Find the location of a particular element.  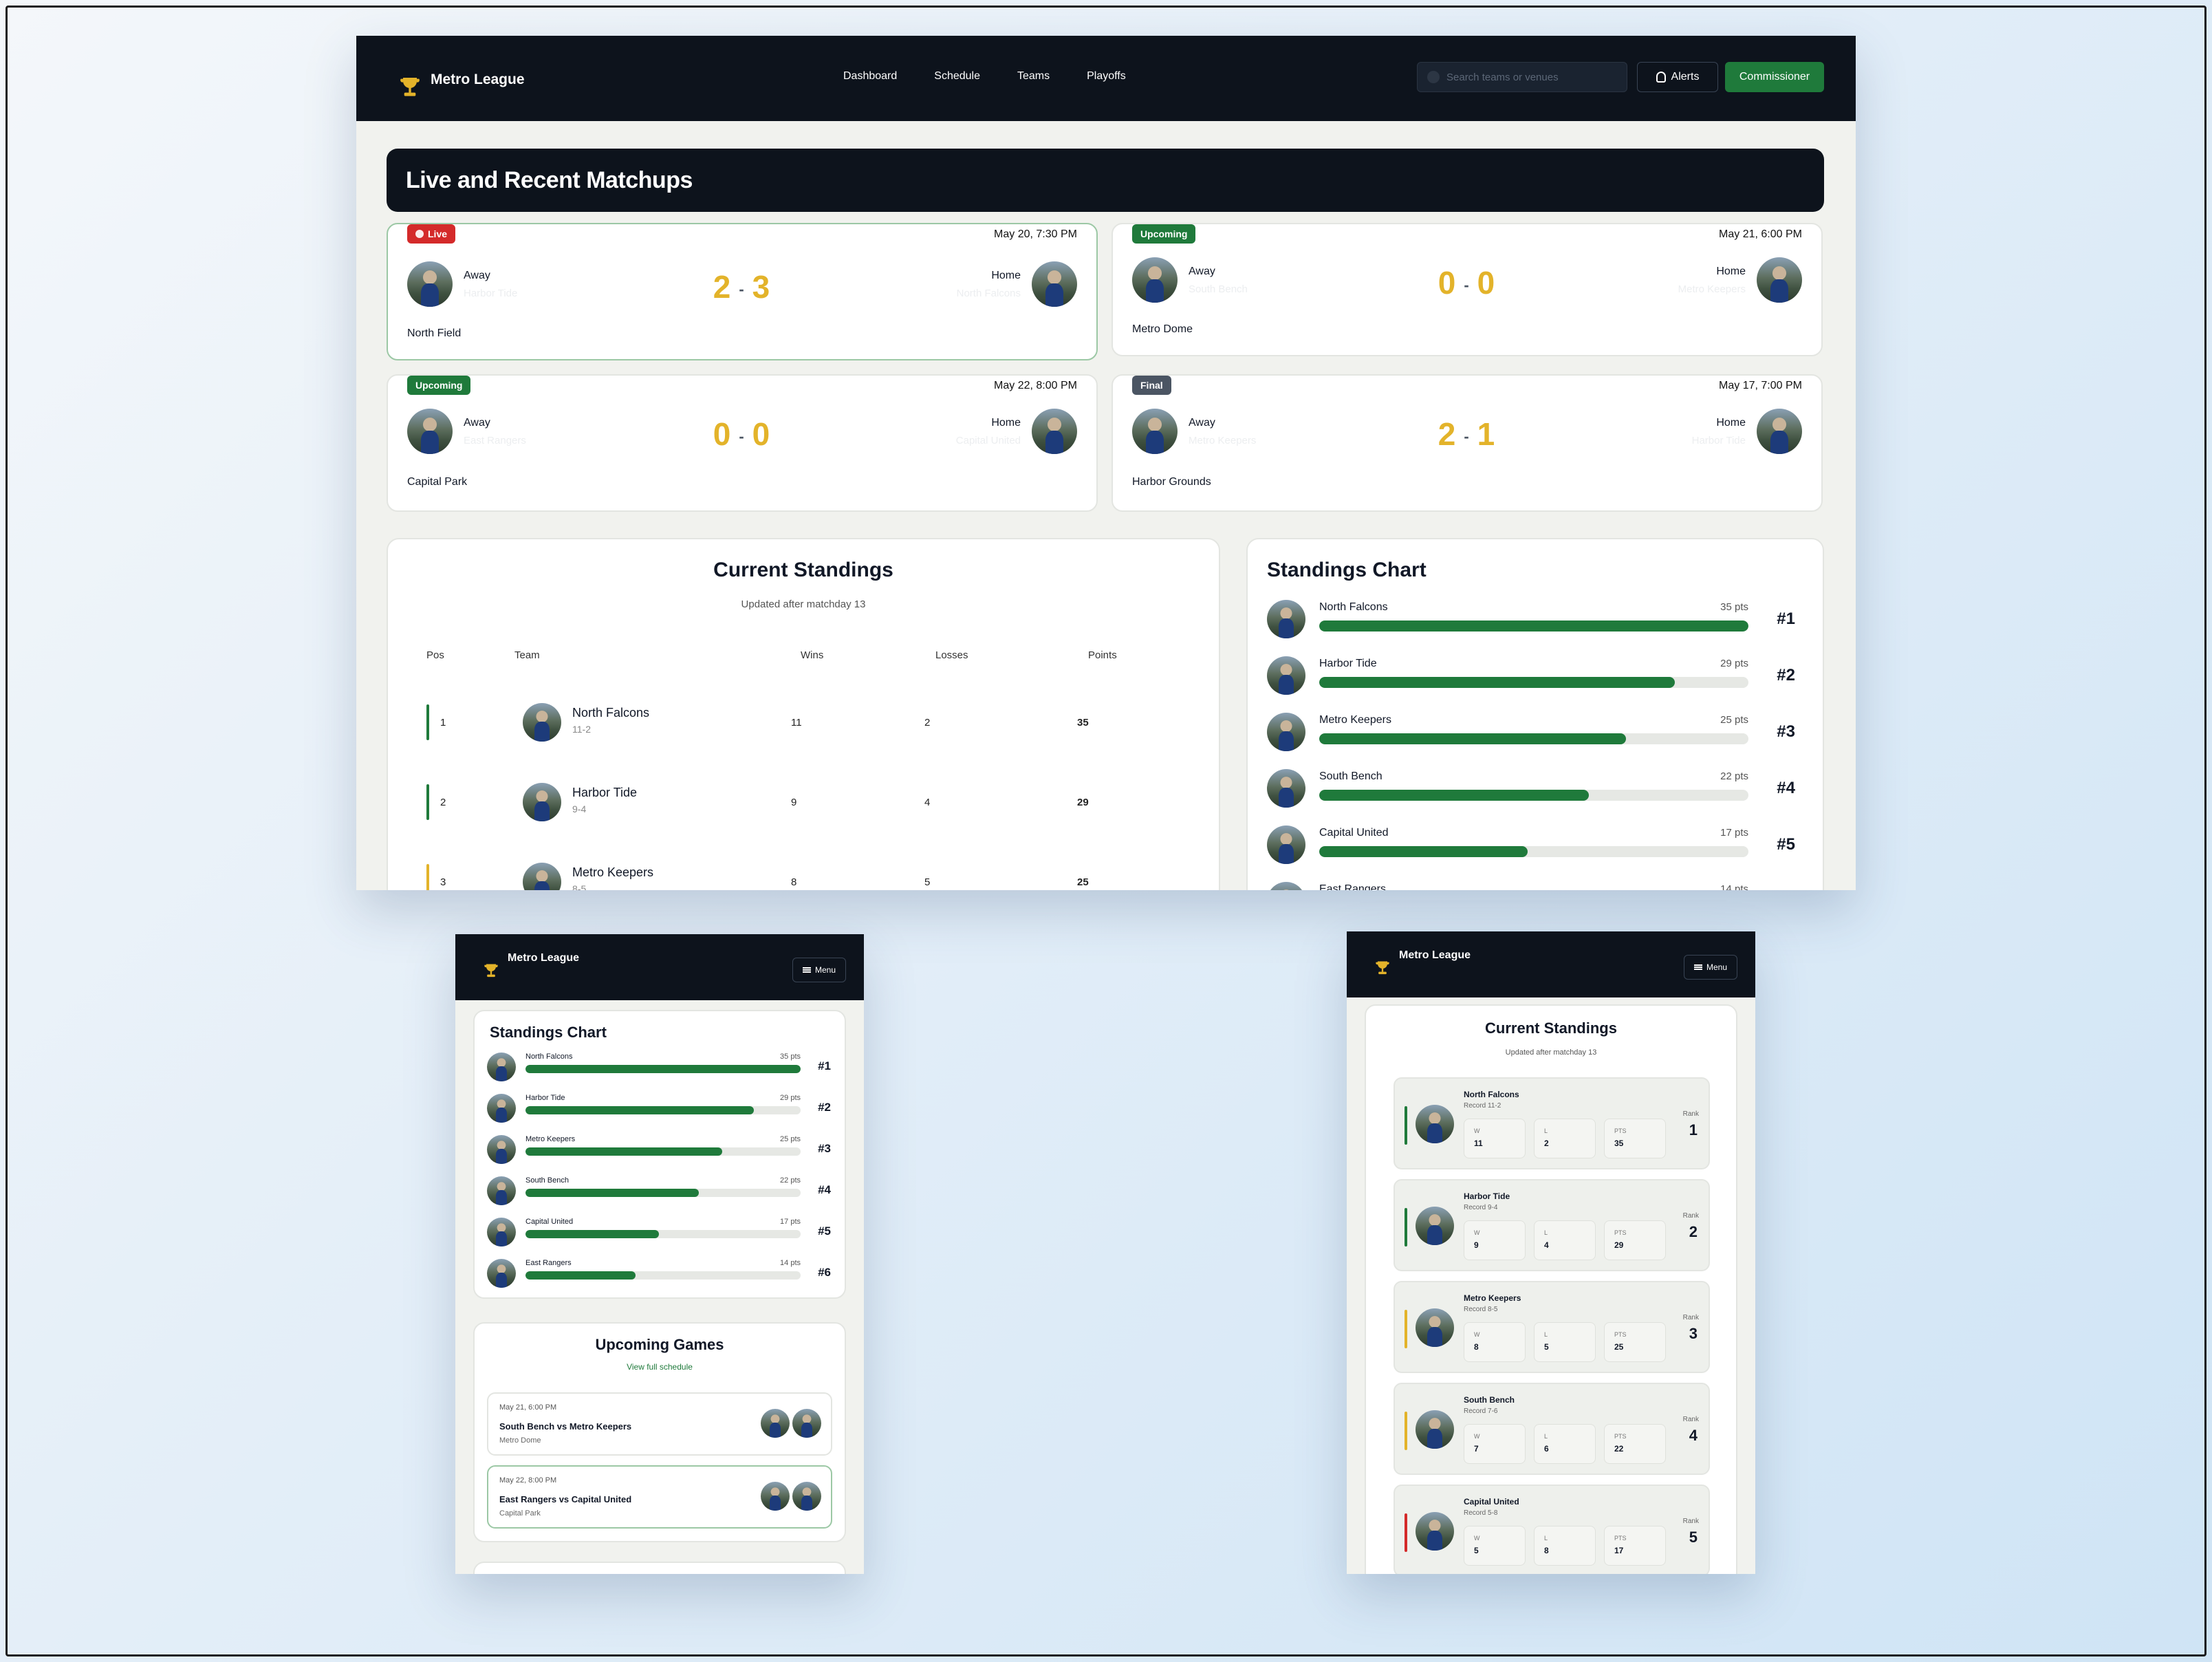

bar-team-name: North Falcons is located at coordinates (1353, 607).